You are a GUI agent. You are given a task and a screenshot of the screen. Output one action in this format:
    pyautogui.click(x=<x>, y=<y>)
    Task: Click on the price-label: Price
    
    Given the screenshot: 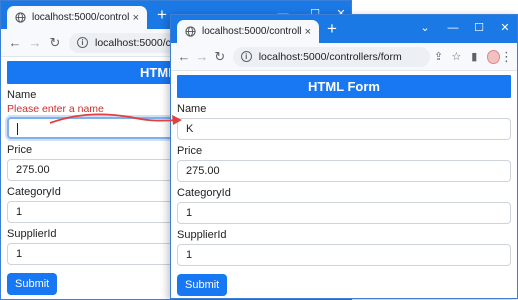 What is the action you would take?
    pyautogui.click(x=190, y=151)
    